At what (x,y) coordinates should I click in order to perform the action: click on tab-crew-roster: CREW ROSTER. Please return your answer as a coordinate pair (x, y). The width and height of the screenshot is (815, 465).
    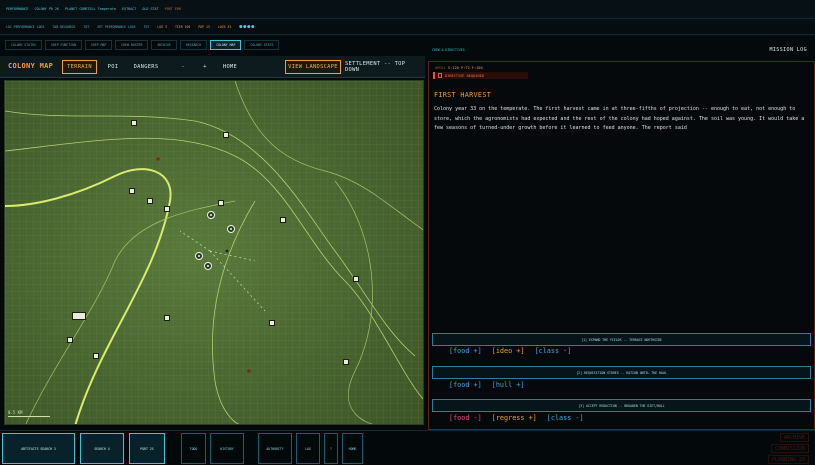
    Looking at the image, I should click on (132, 45).